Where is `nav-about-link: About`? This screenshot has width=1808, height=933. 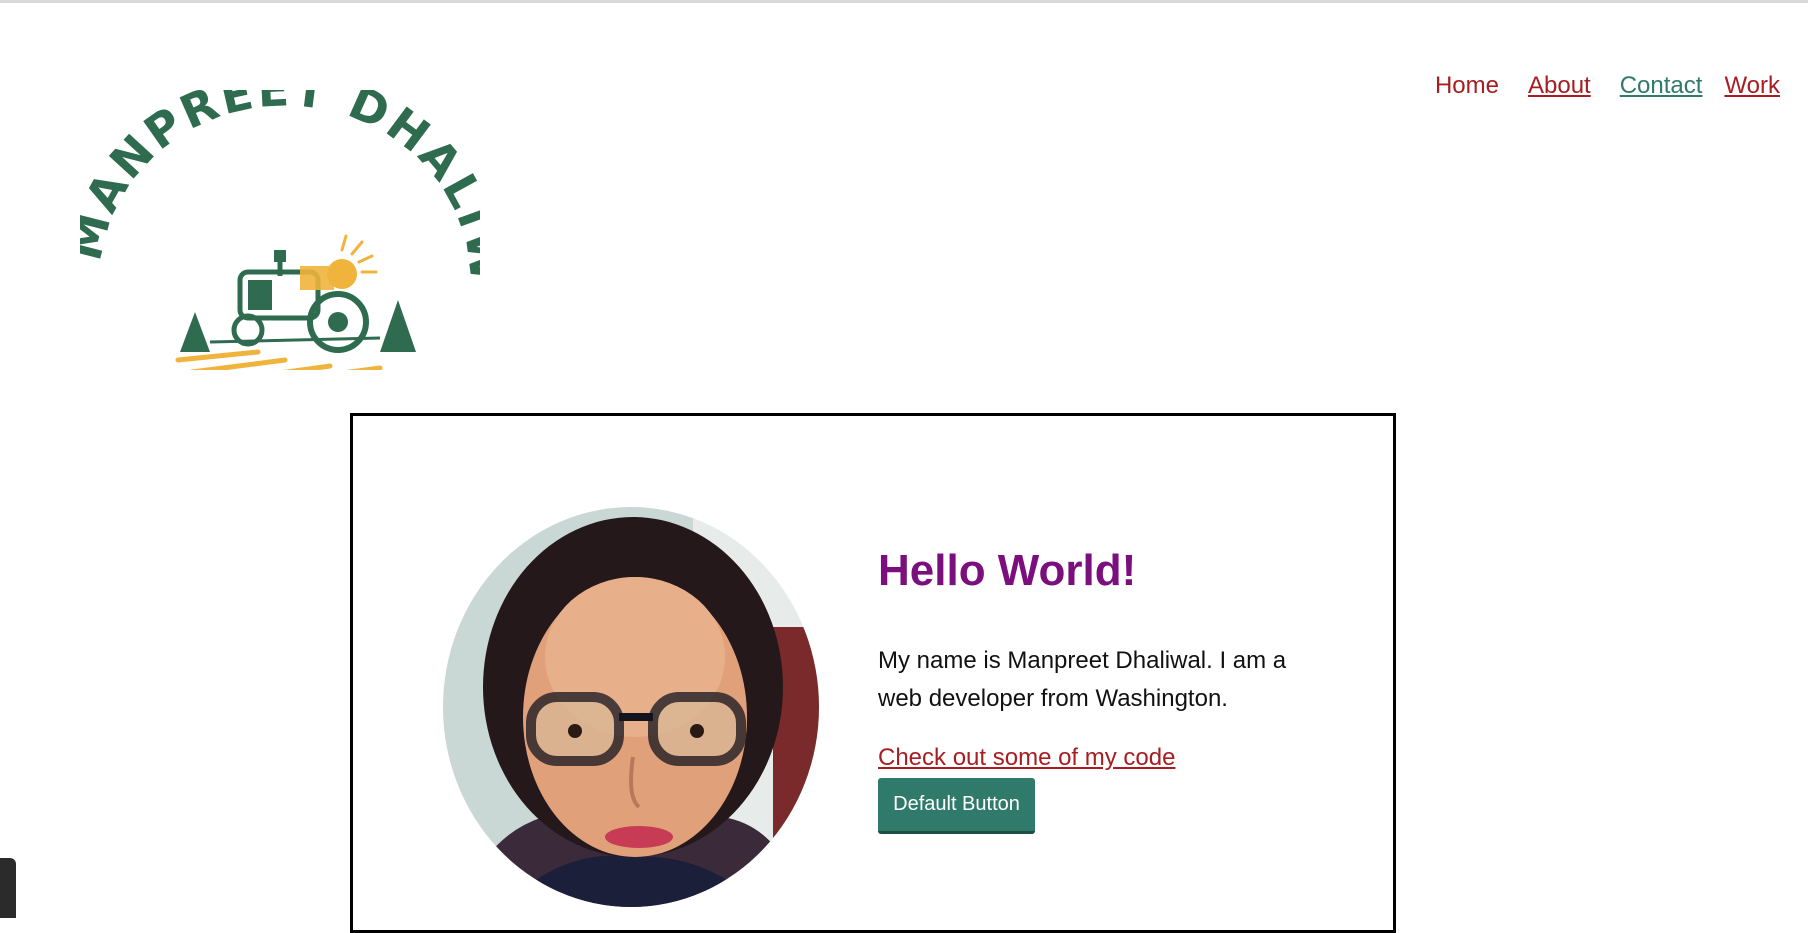 nav-about-link: About is located at coordinates (1559, 86).